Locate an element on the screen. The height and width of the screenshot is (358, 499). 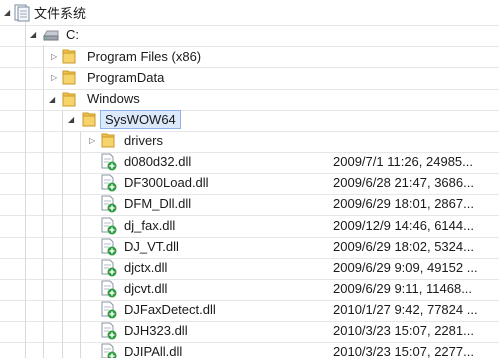
drive-icon is located at coordinates (51, 35).